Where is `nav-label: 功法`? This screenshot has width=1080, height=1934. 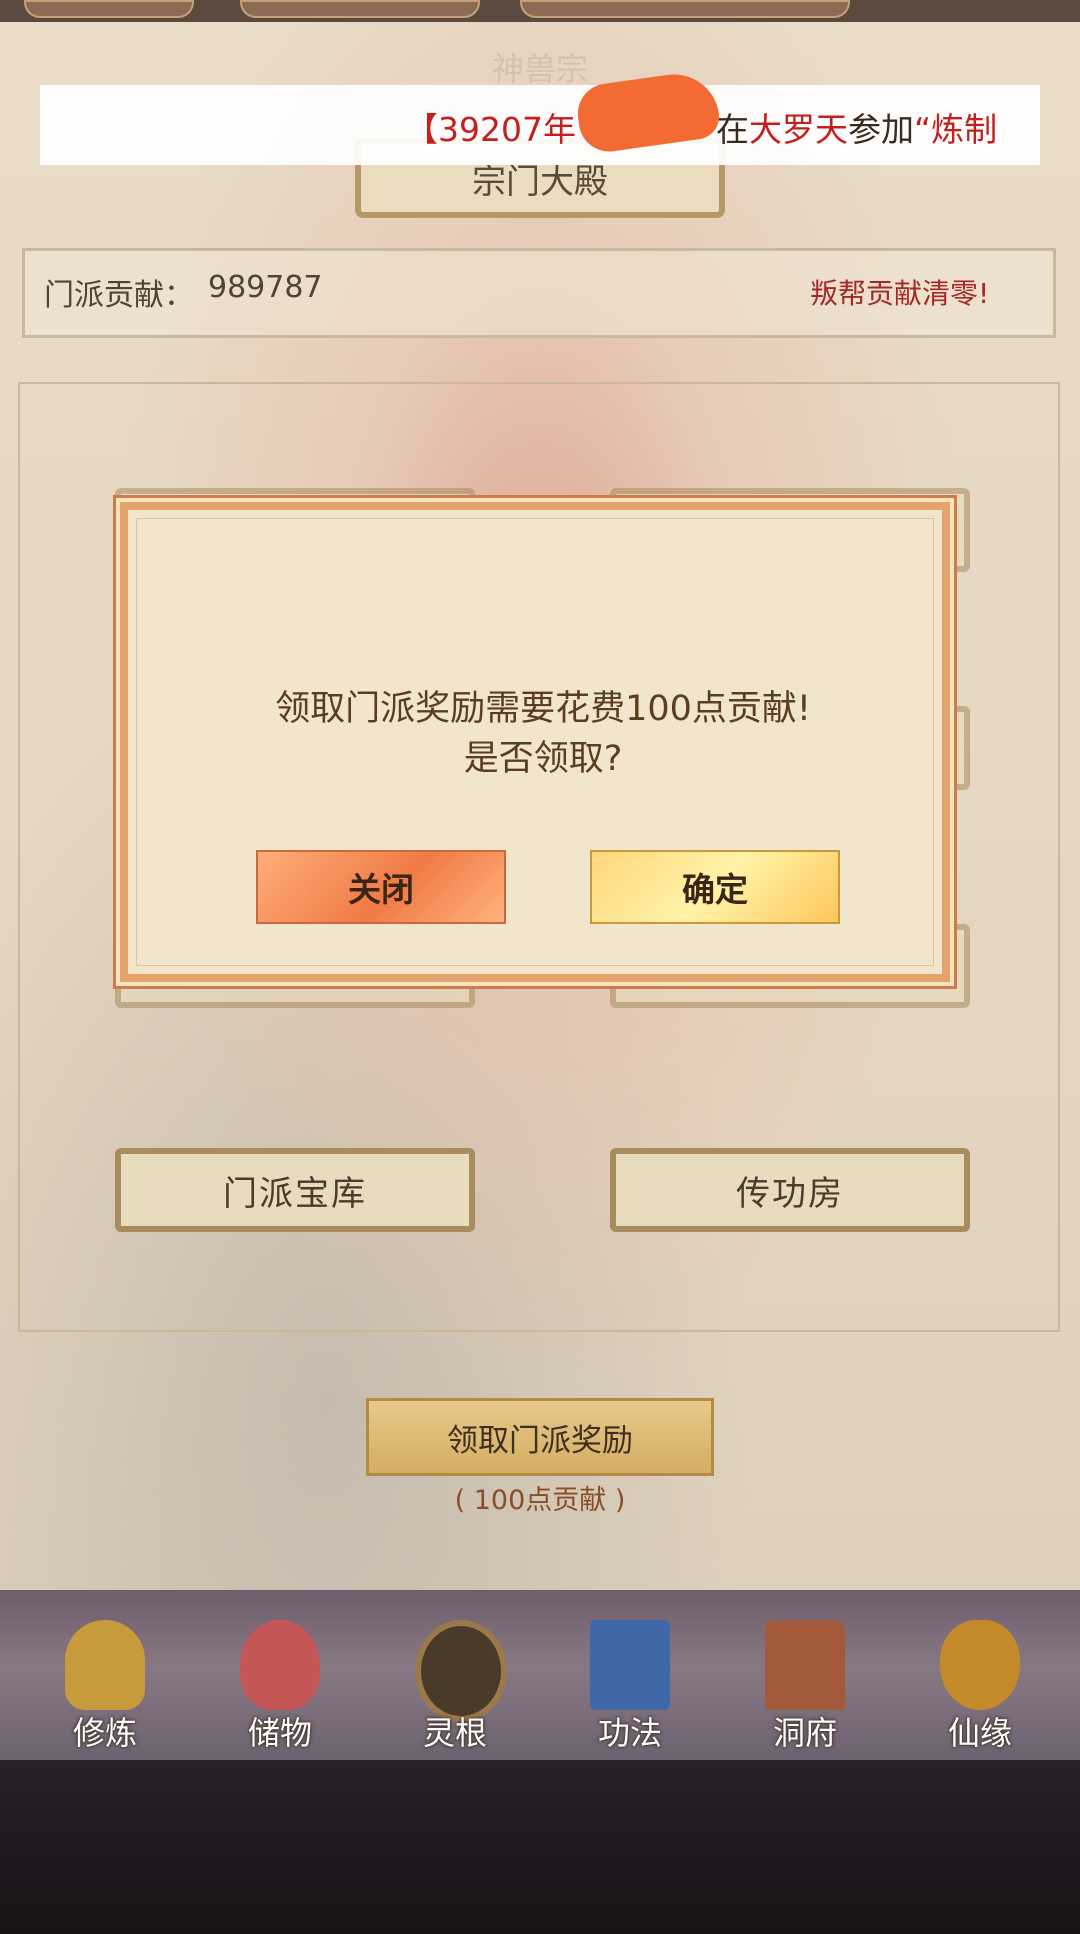 nav-label: 功法 is located at coordinates (629, 1733).